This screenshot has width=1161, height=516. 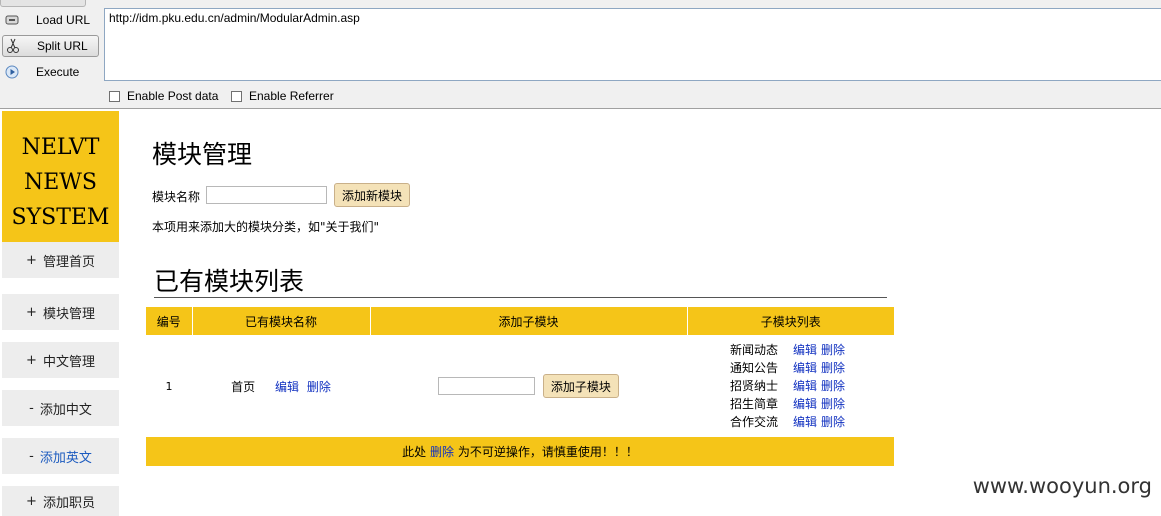 I want to click on nav-item-admin-home: + 管理首页, so click(x=60, y=260).